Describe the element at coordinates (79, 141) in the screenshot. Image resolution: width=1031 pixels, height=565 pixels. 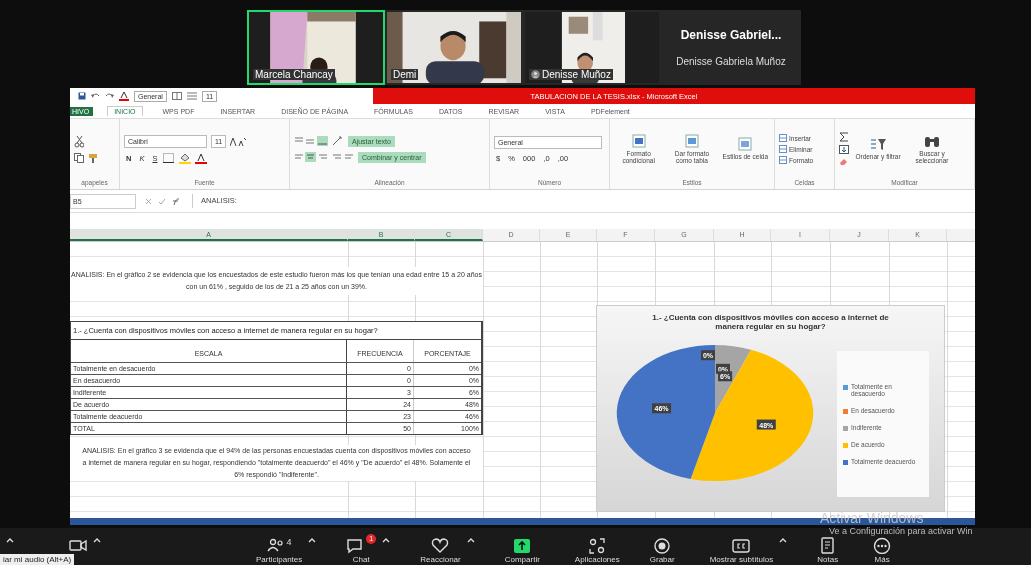
I see `cut-icon` at that location.